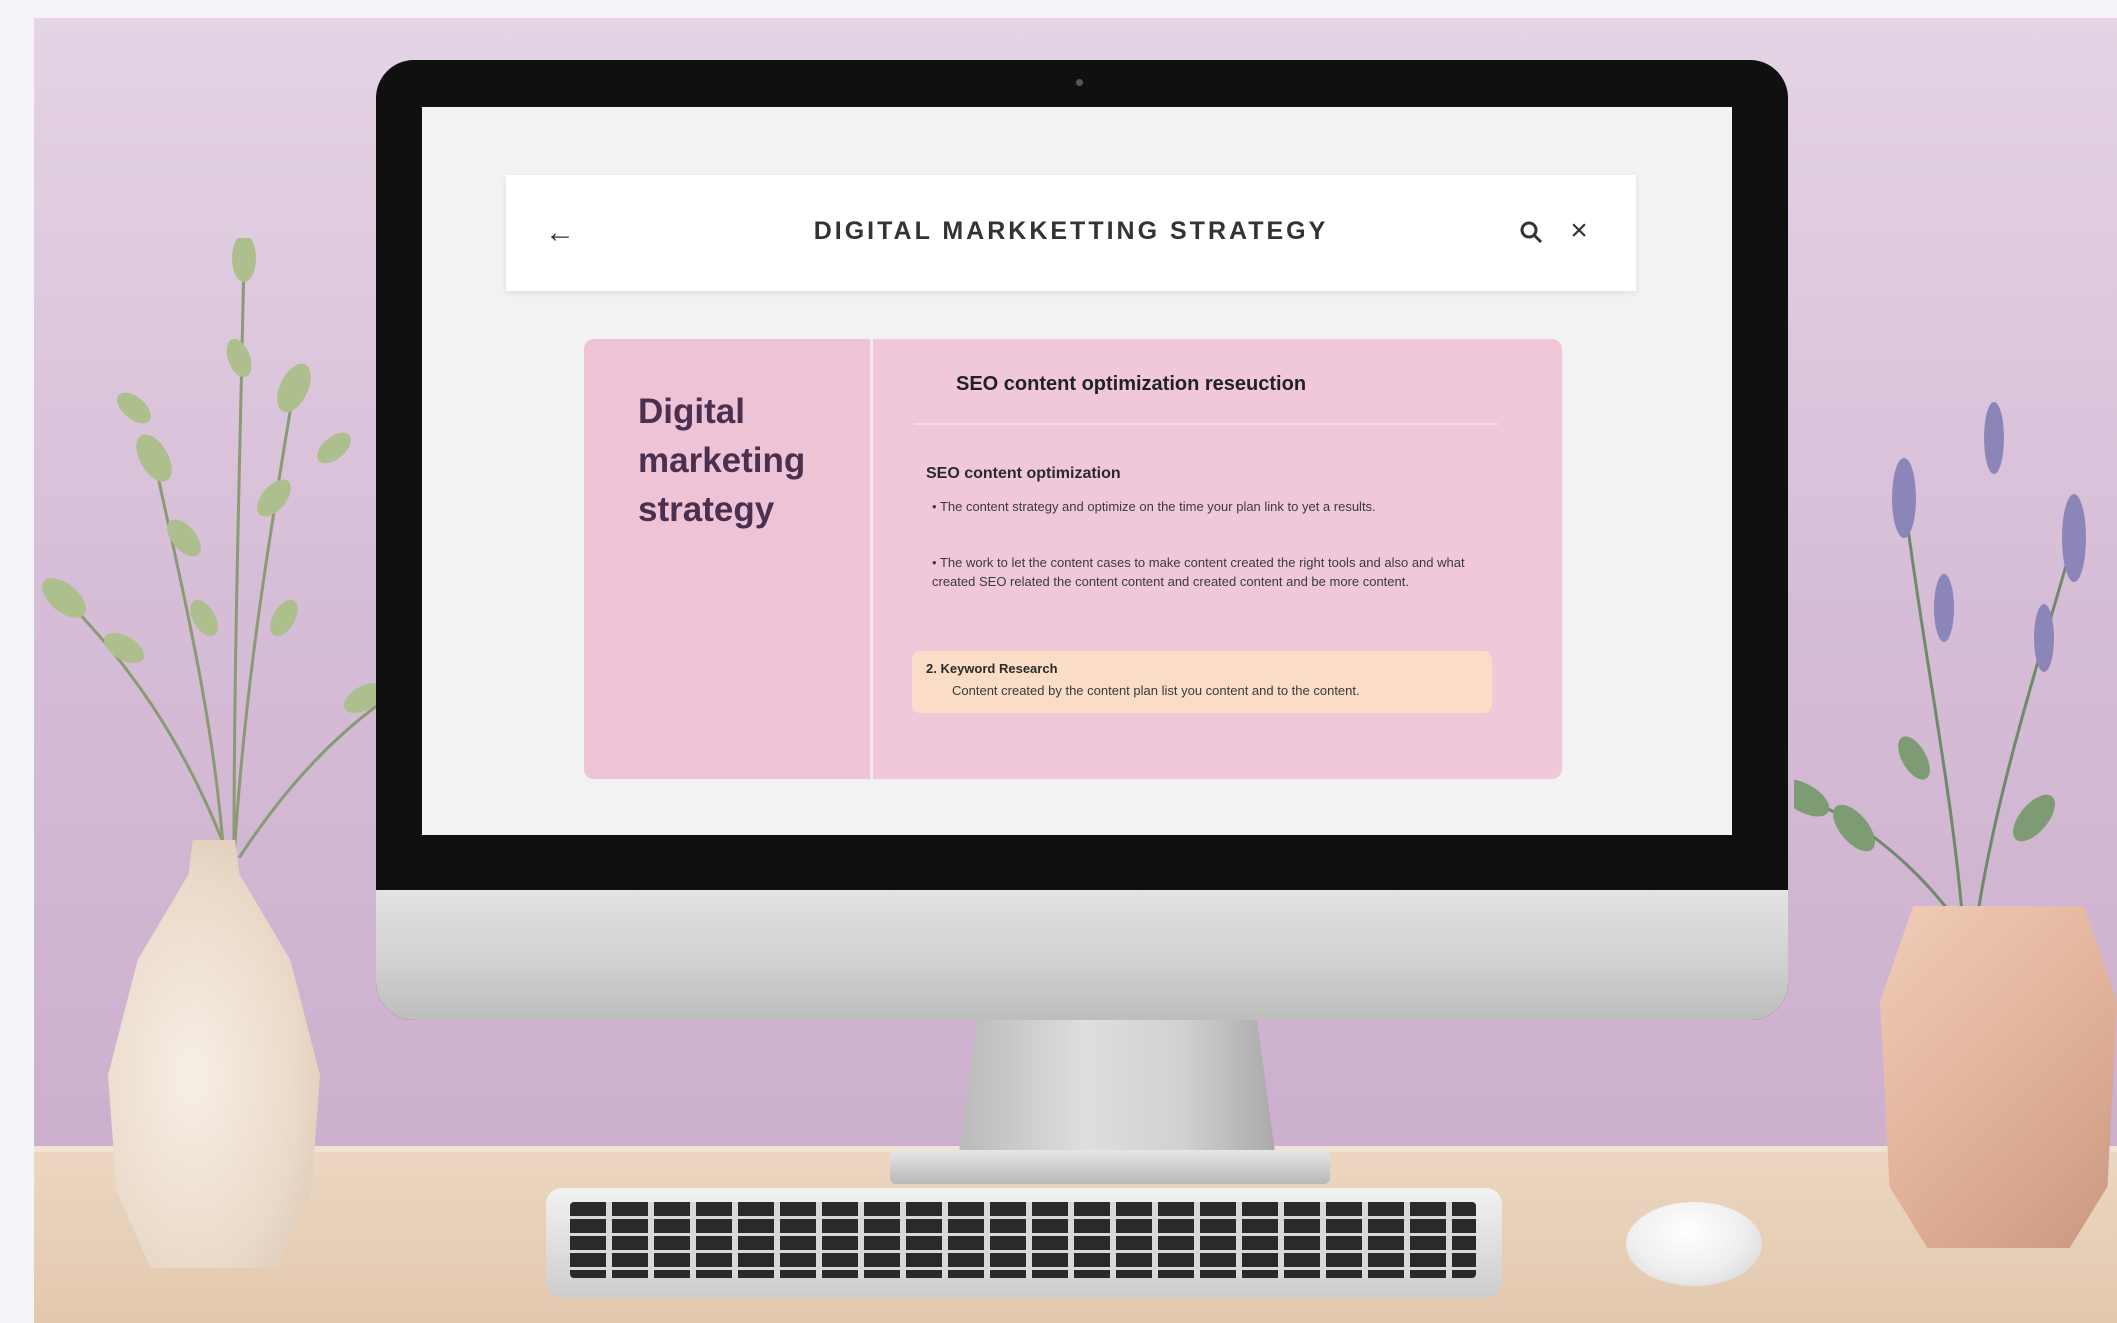 This screenshot has height=1323, width=2117. Describe the element at coordinates (1082, 955) in the screenshot. I see `monitor-chin` at that location.